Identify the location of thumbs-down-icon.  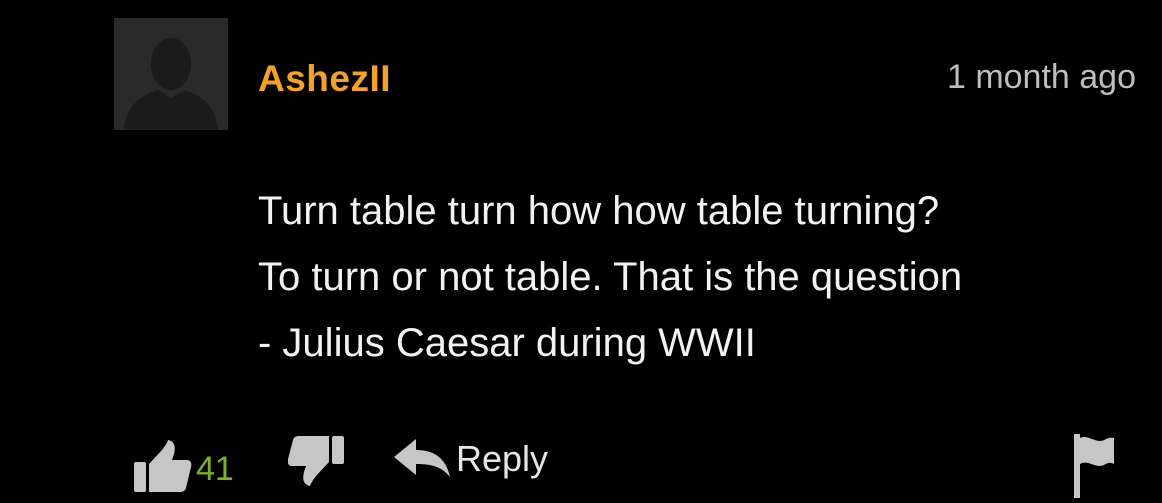
(315, 461).